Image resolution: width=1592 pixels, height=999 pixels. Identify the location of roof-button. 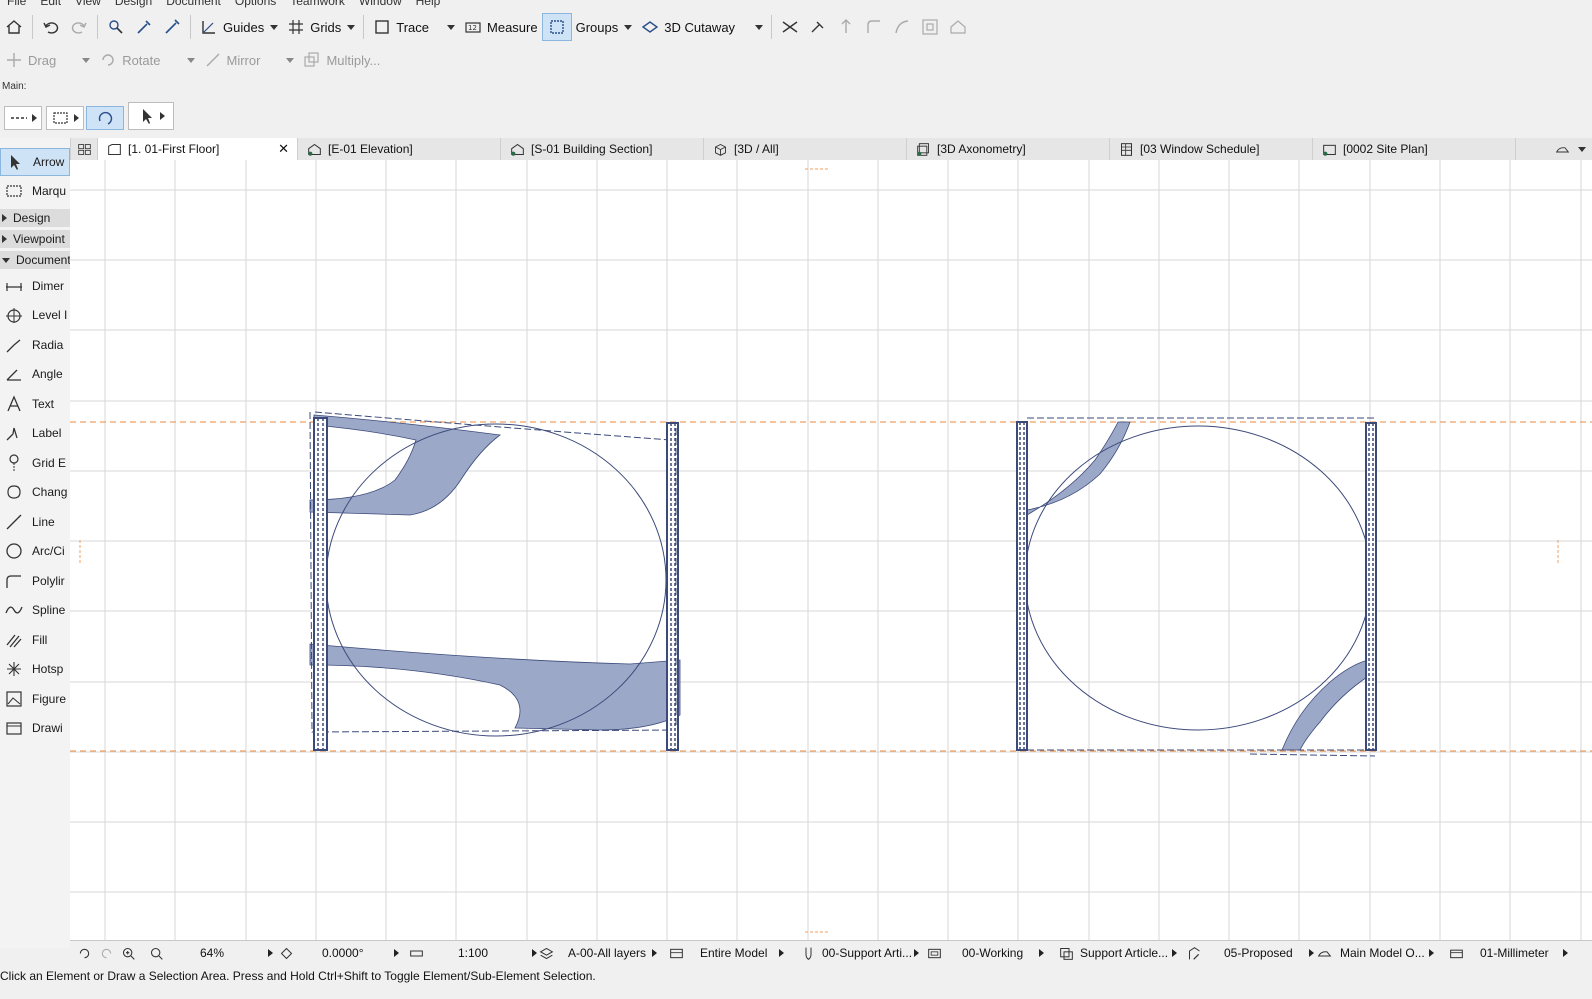
(958, 27).